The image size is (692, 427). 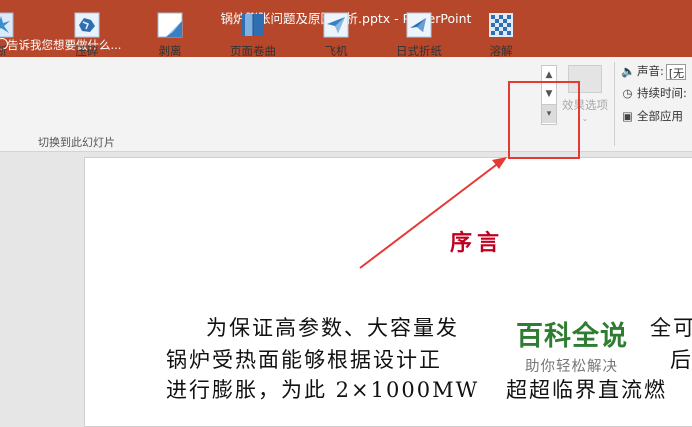 What do you see at coordinates (571, 367) in the screenshot?
I see `watermark-subtitle: 助你轻松解决` at bounding box center [571, 367].